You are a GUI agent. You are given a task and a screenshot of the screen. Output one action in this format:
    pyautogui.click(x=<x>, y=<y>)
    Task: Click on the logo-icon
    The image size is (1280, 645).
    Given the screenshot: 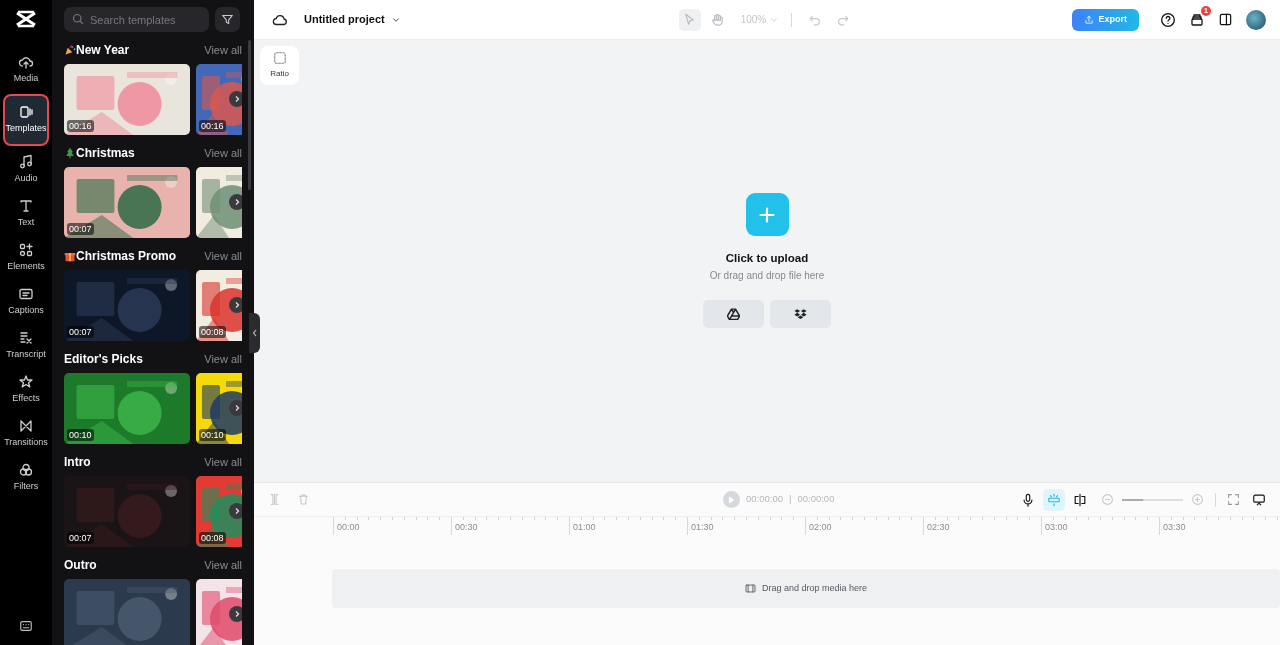 What is the action you would take?
    pyautogui.click(x=26, y=19)
    